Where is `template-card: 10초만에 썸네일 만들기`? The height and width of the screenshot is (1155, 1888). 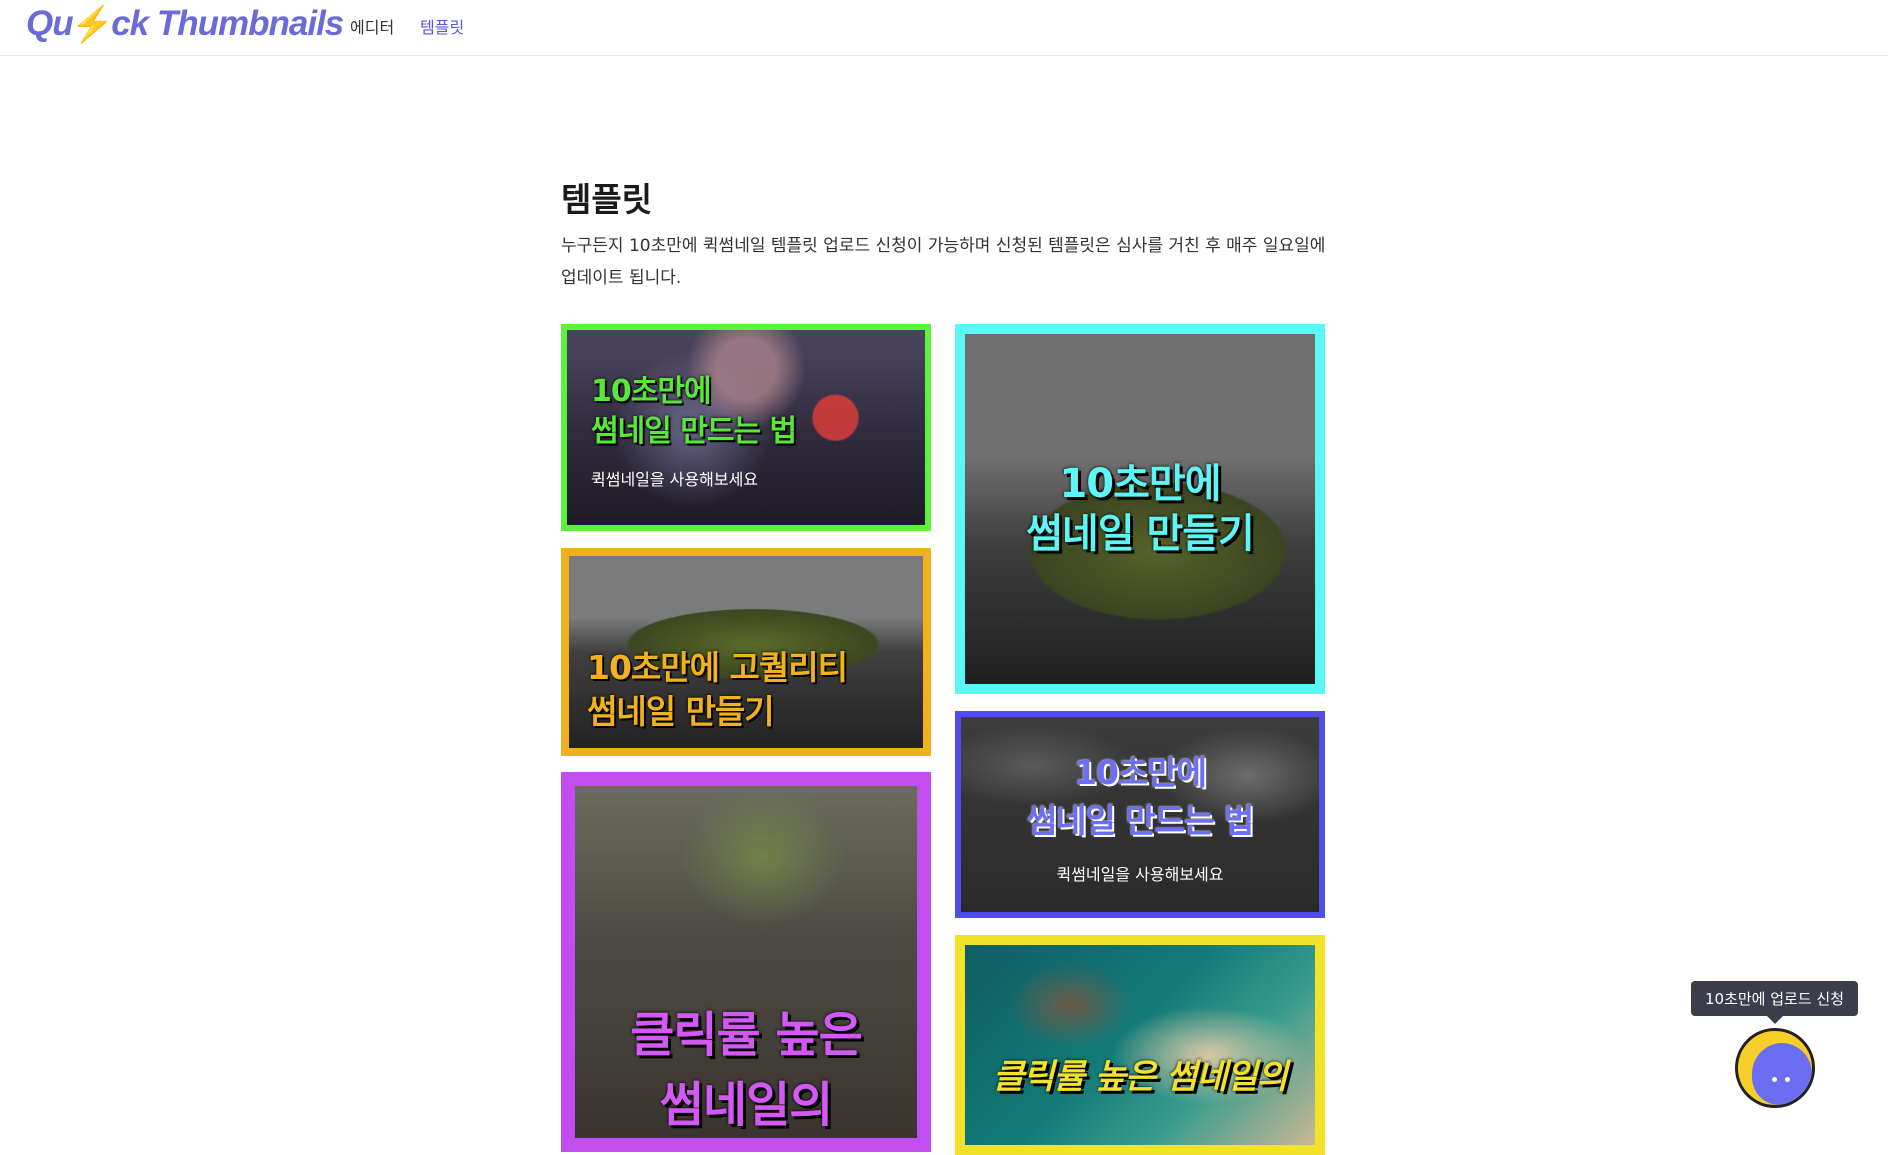 template-card: 10초만에 썸네일 만들기 is located at coordinates (1140, 509).